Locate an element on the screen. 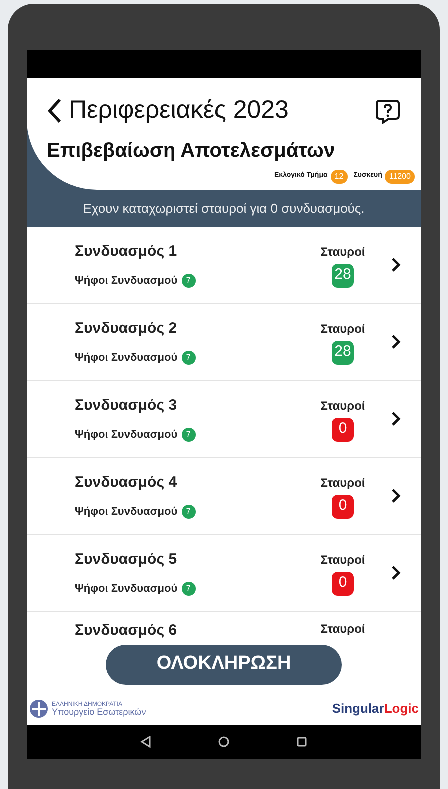 The image size is (448, 789). ministry-subtitle: Υπουργείο Εσωτερικών is located at coordinates (99, 712).